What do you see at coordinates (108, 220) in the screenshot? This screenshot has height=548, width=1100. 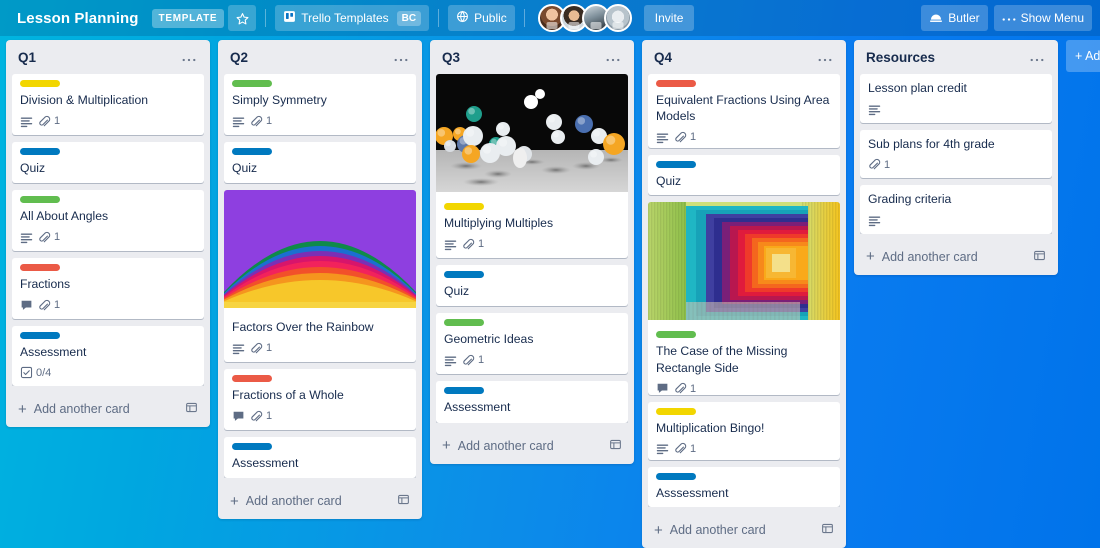 I see `card: All About Angles 1` at bounding box center [108, 220].